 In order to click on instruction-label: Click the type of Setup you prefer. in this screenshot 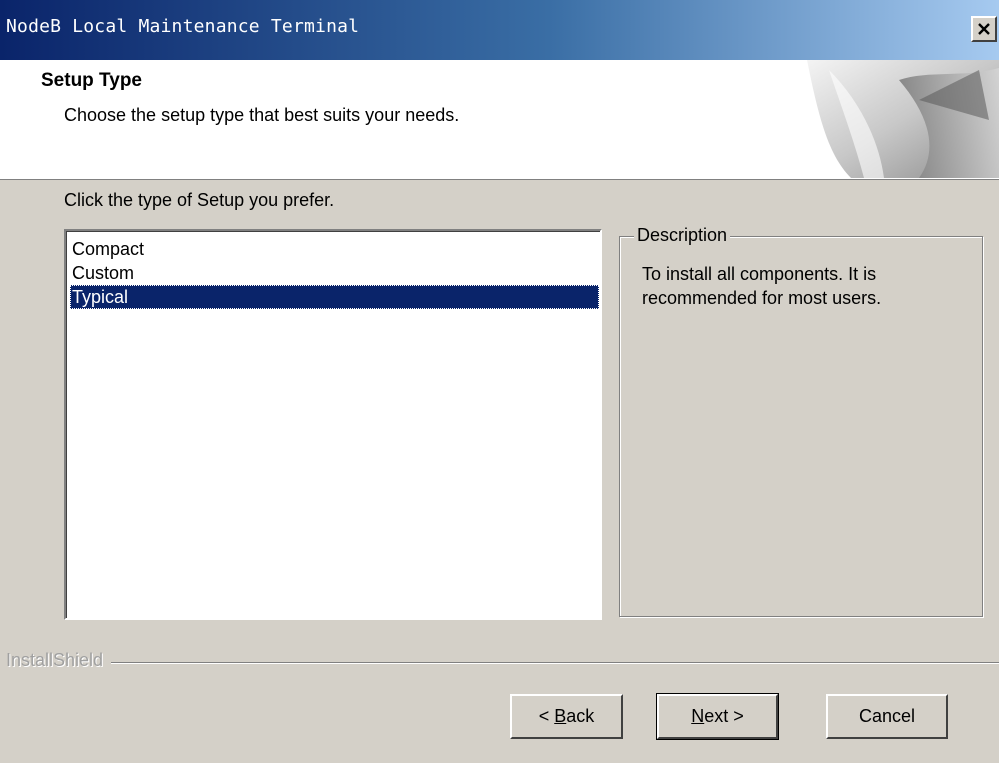, I will do `click(199, 200)`.